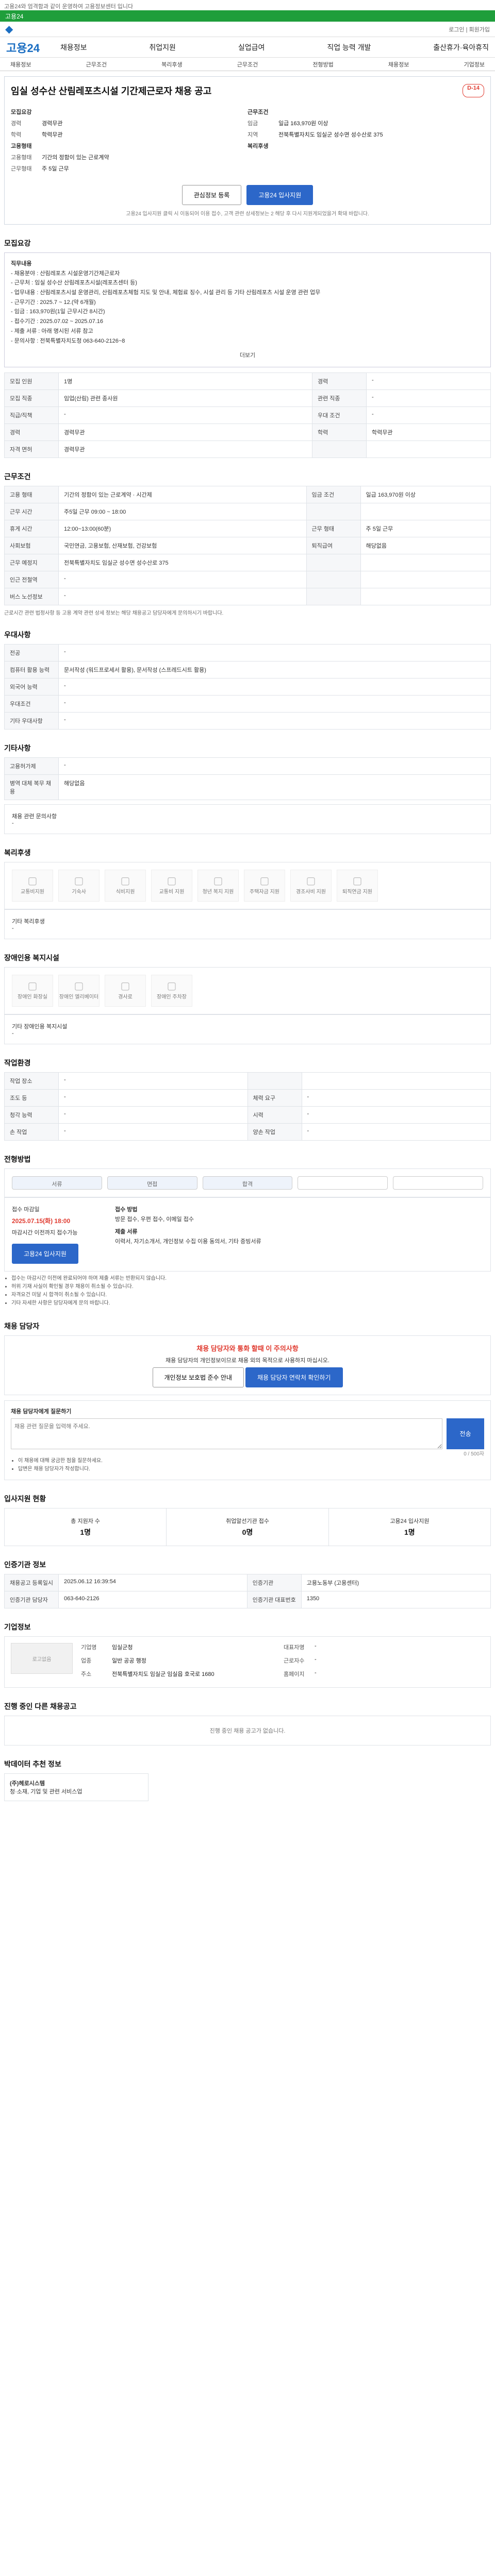  I want to click on contact-reveal-button: 채용 담당자 연락처 확인하기, so click(294, 1377).